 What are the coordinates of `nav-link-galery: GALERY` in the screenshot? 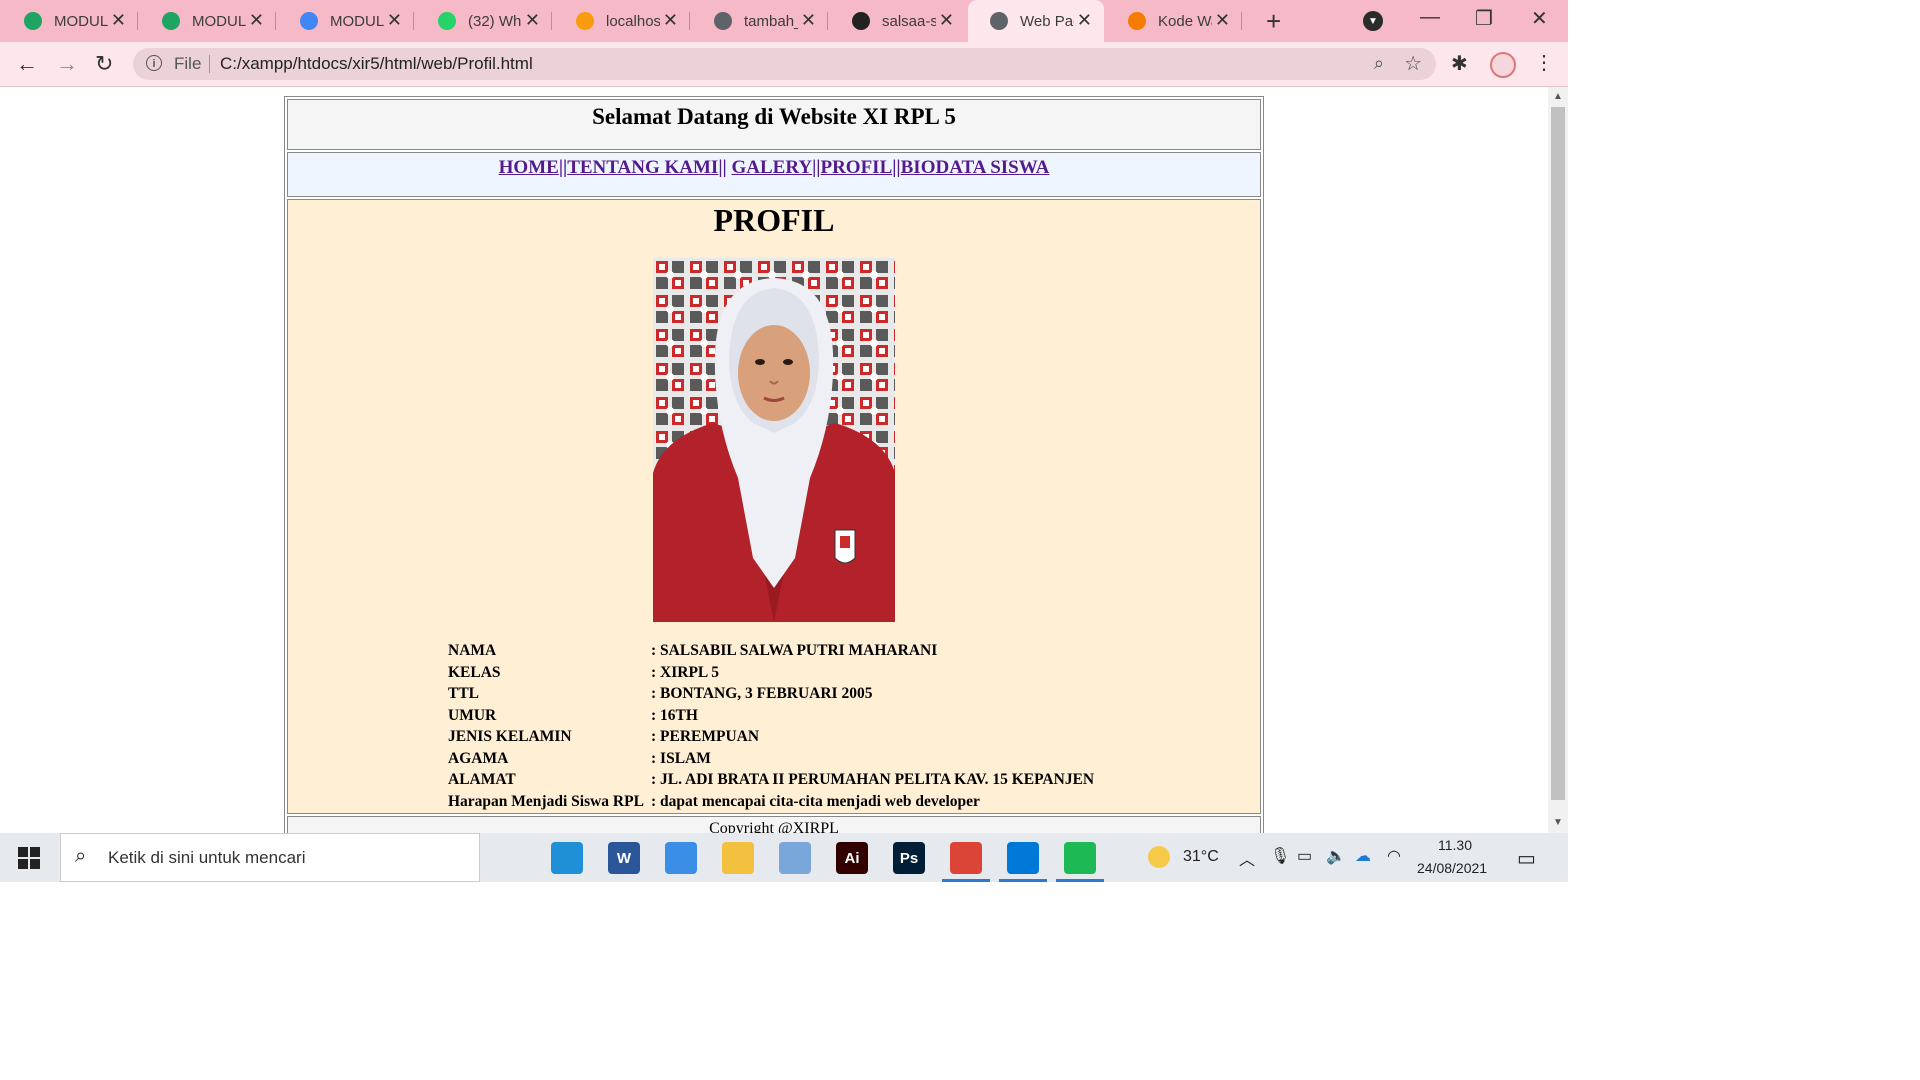 It's located at (771, 167).